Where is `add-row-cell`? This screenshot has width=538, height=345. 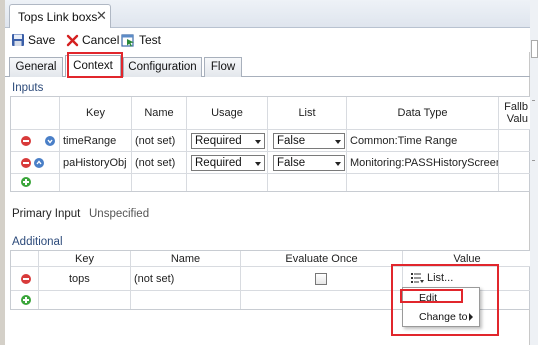 add-row-cell is located at coordinates (35, 182).